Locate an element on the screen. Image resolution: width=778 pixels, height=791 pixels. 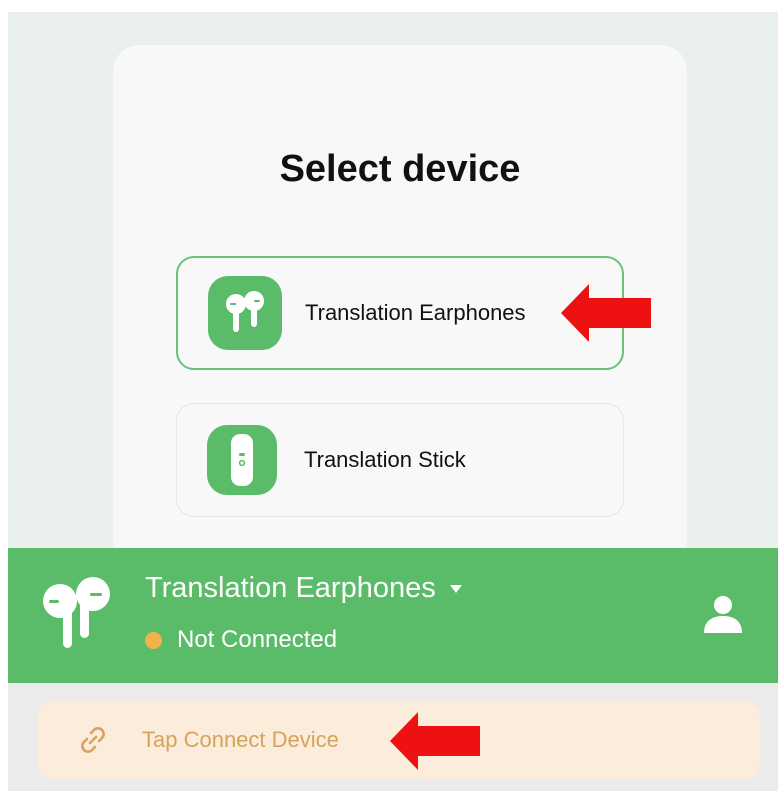
status-dot-icon is located at coordinates (153, 640).